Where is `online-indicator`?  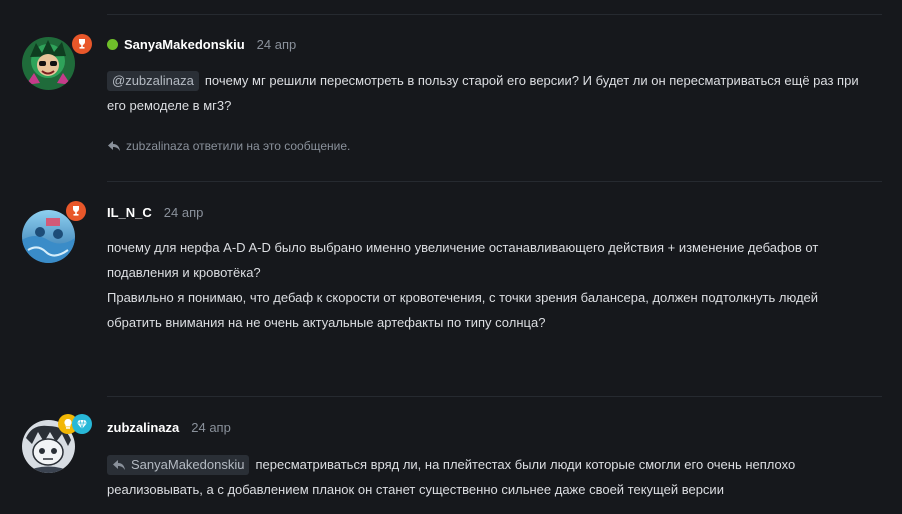 online-indicator is located at coordinates (112, 44).